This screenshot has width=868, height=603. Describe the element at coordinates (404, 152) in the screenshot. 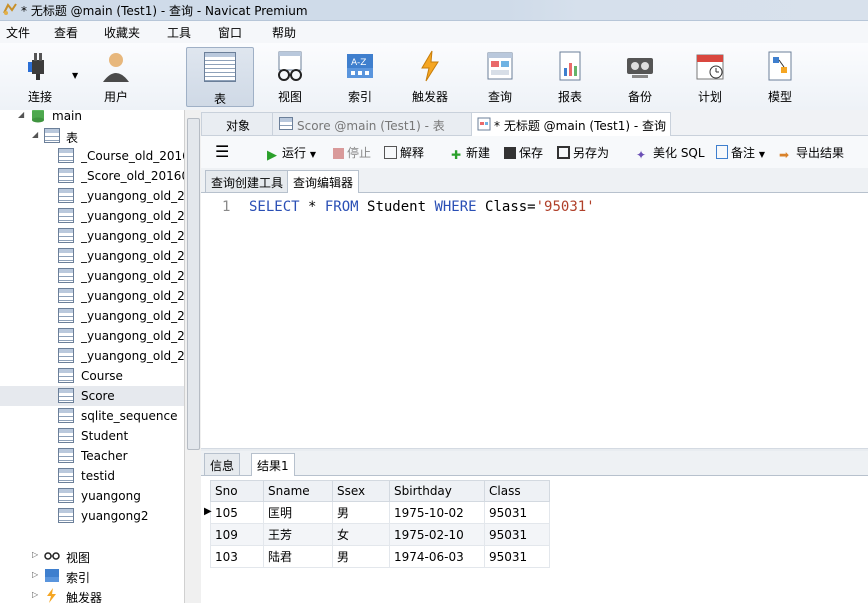

I see `explain-button: 解释` at that location.